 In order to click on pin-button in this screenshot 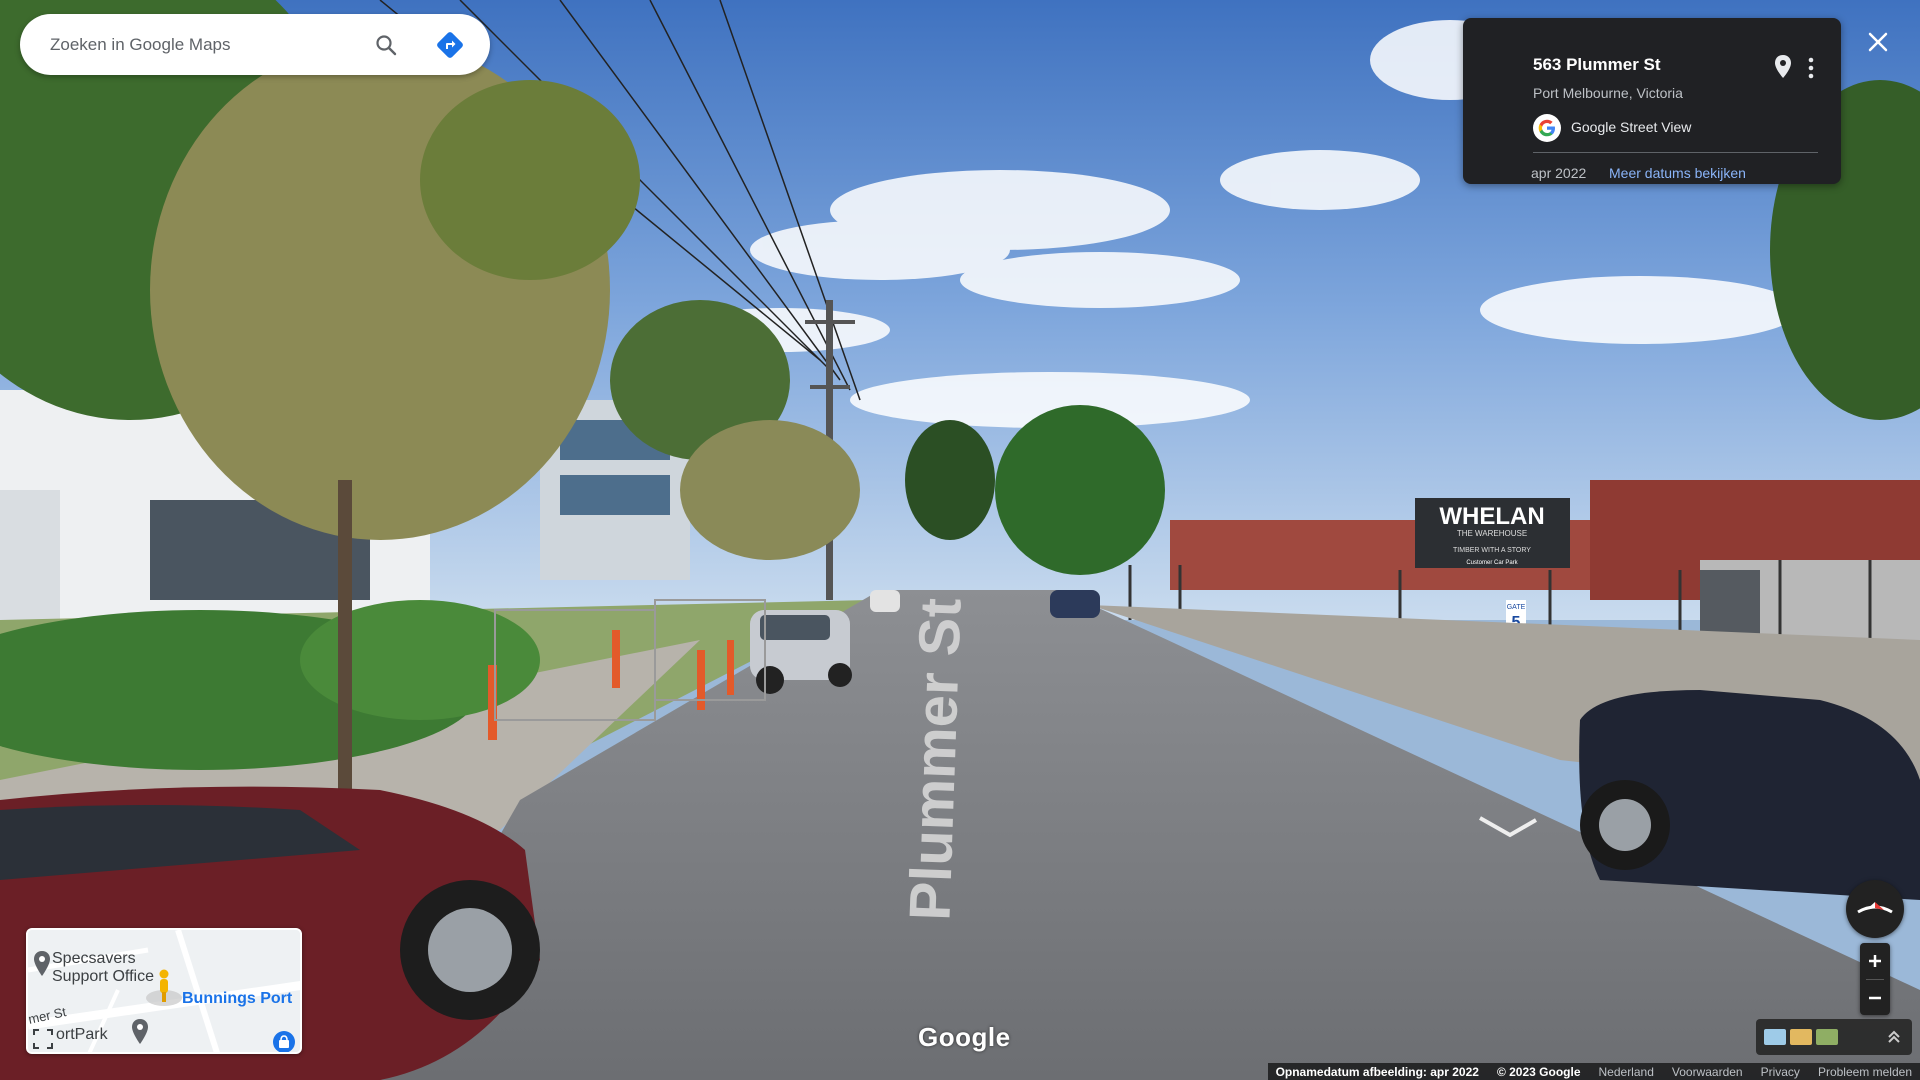, I will do `click(1785, 68)`.